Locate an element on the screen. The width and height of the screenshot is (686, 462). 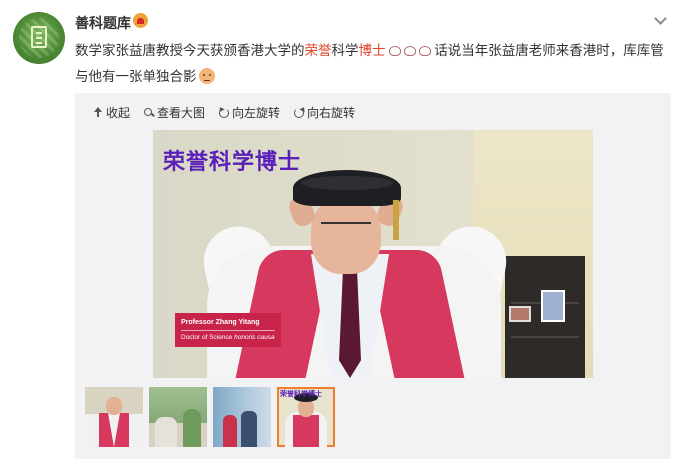
cap-tassel is located at coordinates (396, 220).